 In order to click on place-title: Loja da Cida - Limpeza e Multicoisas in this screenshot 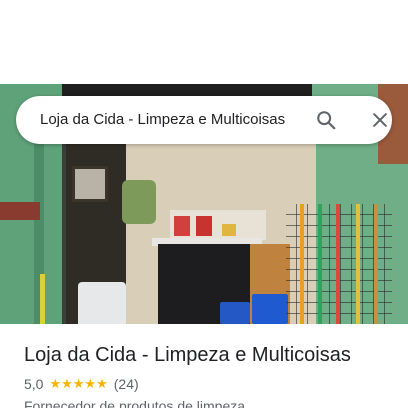, I will do `click(187, 355)`.